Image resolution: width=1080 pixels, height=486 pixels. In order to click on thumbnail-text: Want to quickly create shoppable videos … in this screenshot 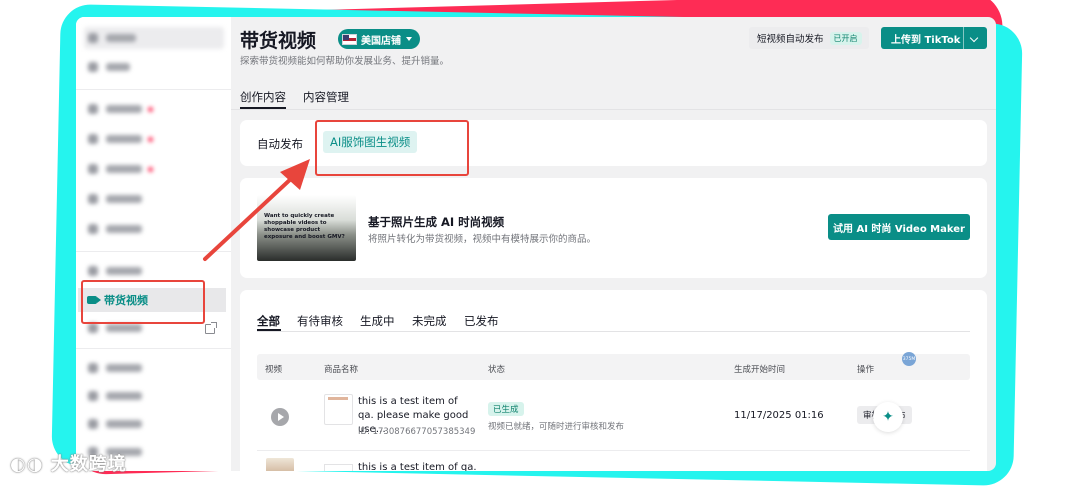, I will do `click(304, 226)`.